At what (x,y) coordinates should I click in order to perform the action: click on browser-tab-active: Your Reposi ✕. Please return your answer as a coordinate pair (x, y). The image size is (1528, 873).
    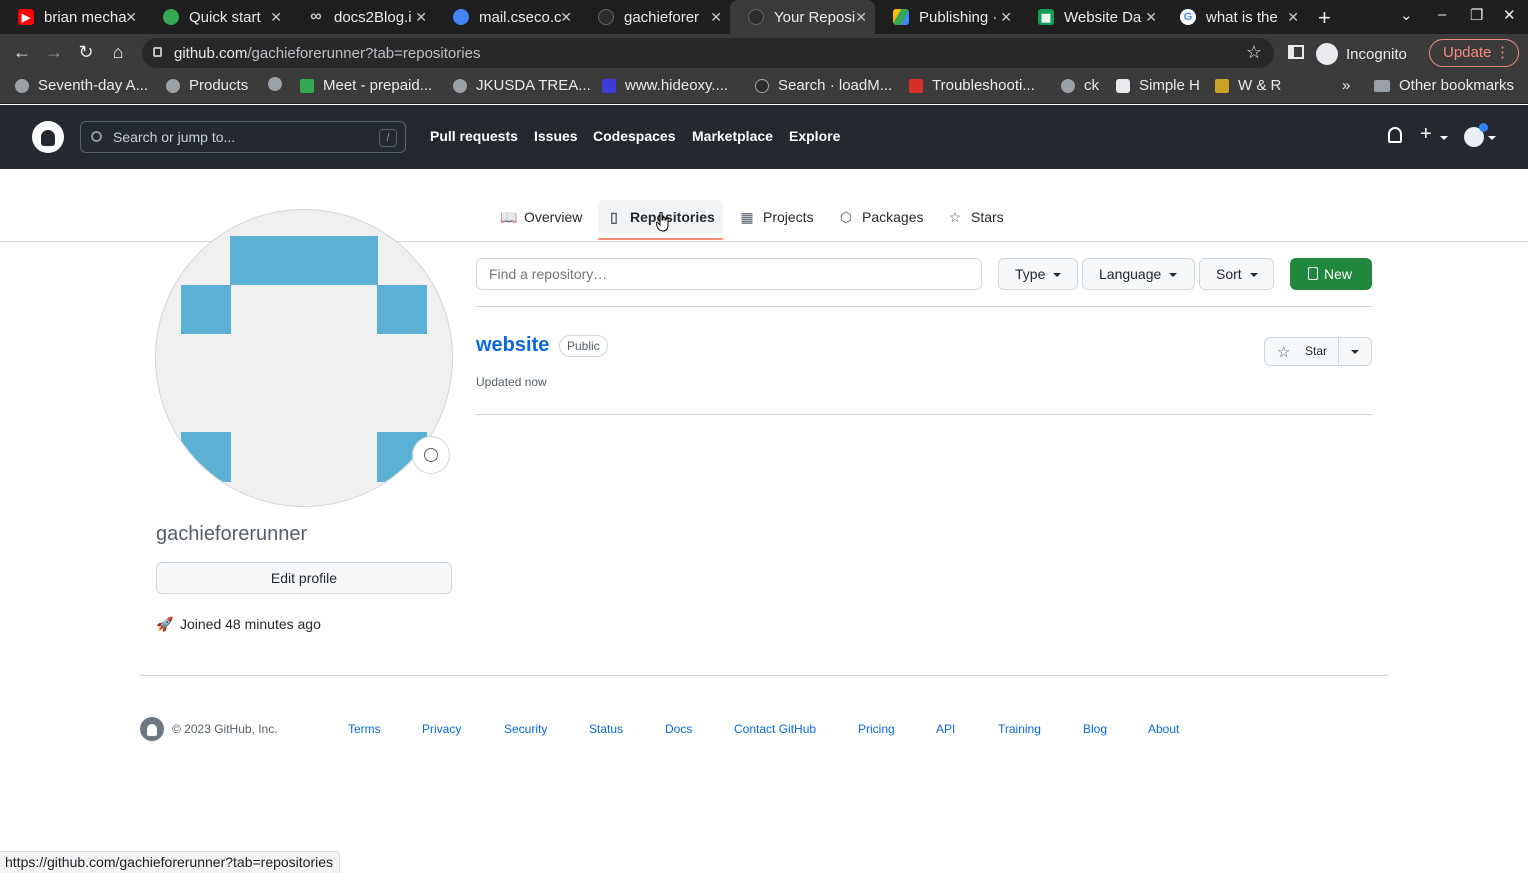
    Looking at the image, I should click on (802, 17).